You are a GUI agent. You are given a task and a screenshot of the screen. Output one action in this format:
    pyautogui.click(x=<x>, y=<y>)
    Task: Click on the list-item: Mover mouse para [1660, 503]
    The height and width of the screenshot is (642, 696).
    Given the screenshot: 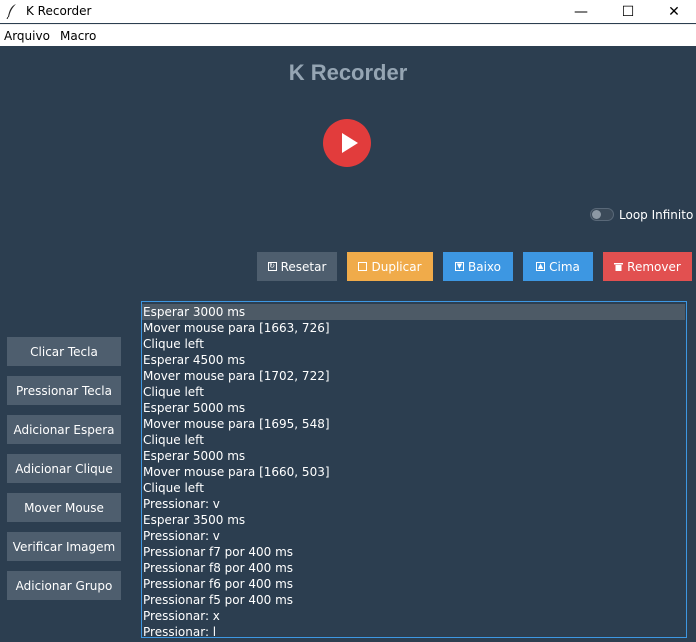 What is the action you would take?
    pyautogui.click(x=414, y=472)
    